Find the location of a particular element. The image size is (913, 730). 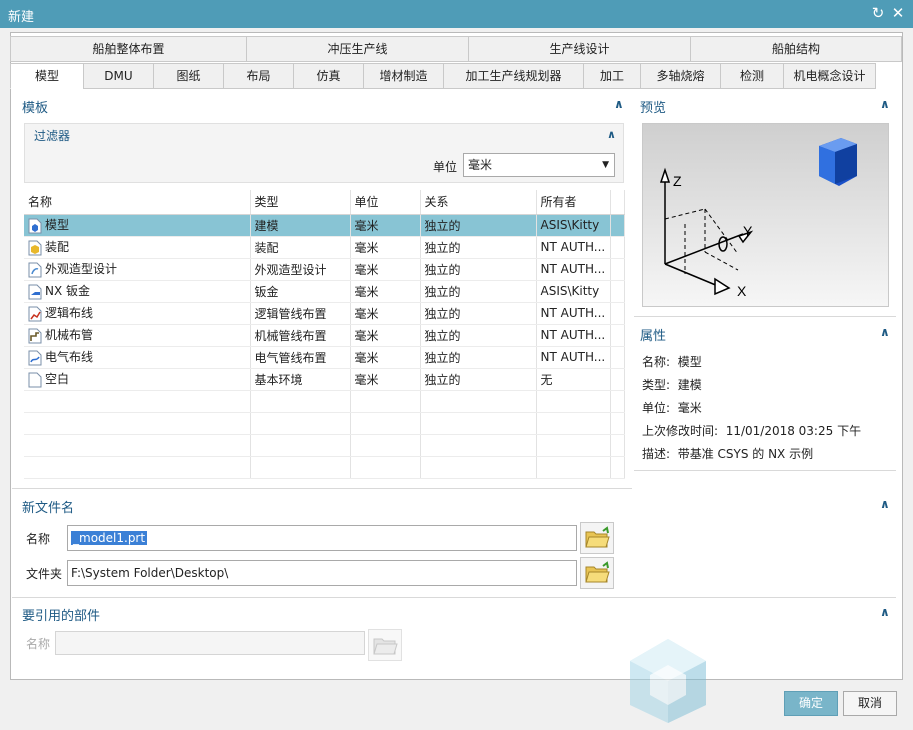

window-title: 新建 is located at coordinates (21, 17).